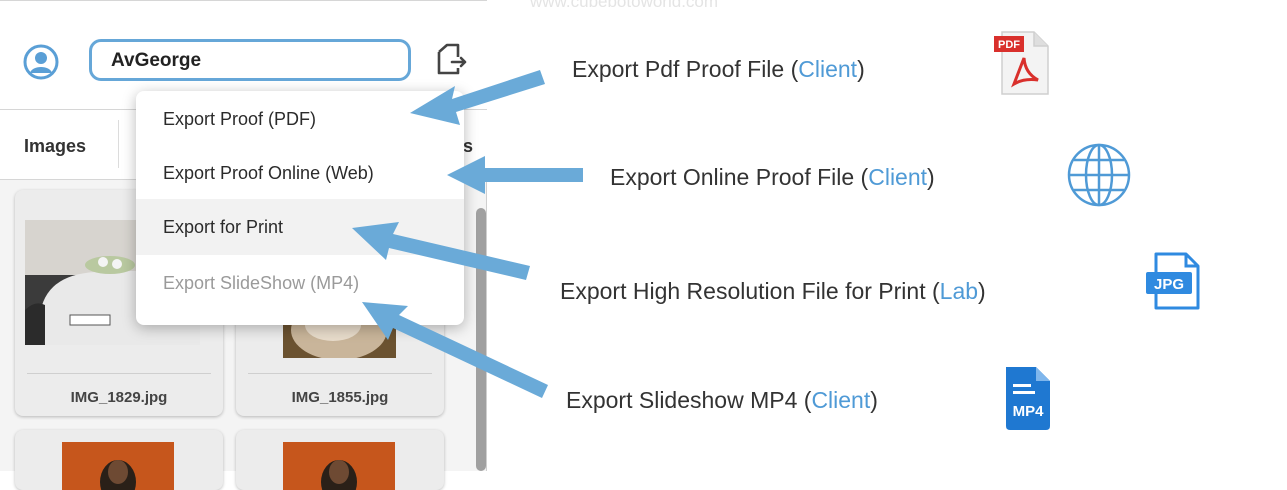 The width and height of the screenshot is (1287, 490). Describe the element at coordinates (340, 397) in the screenshot. I see `thumbnail-caption: IMG_1855.jpg` at that location.